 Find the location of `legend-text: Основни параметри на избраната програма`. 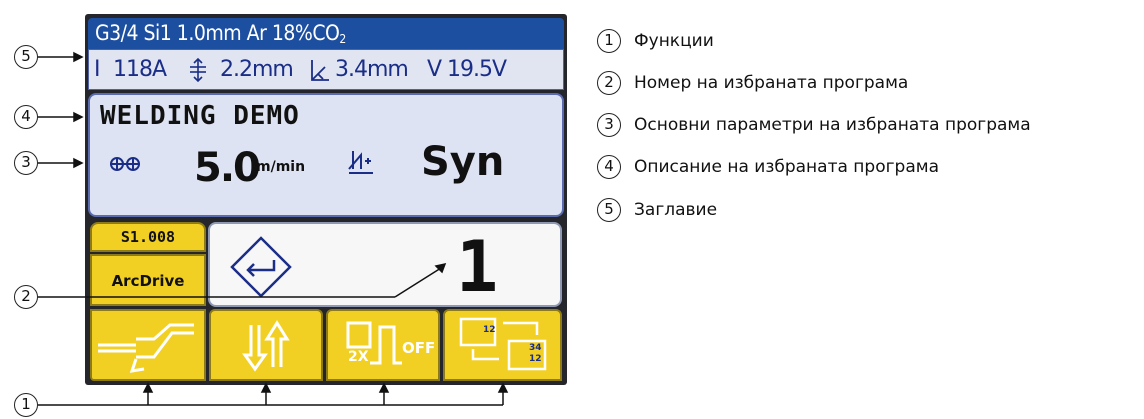

legend-text: Основни параметри на избраната програма is located at coordinates (832, 125).